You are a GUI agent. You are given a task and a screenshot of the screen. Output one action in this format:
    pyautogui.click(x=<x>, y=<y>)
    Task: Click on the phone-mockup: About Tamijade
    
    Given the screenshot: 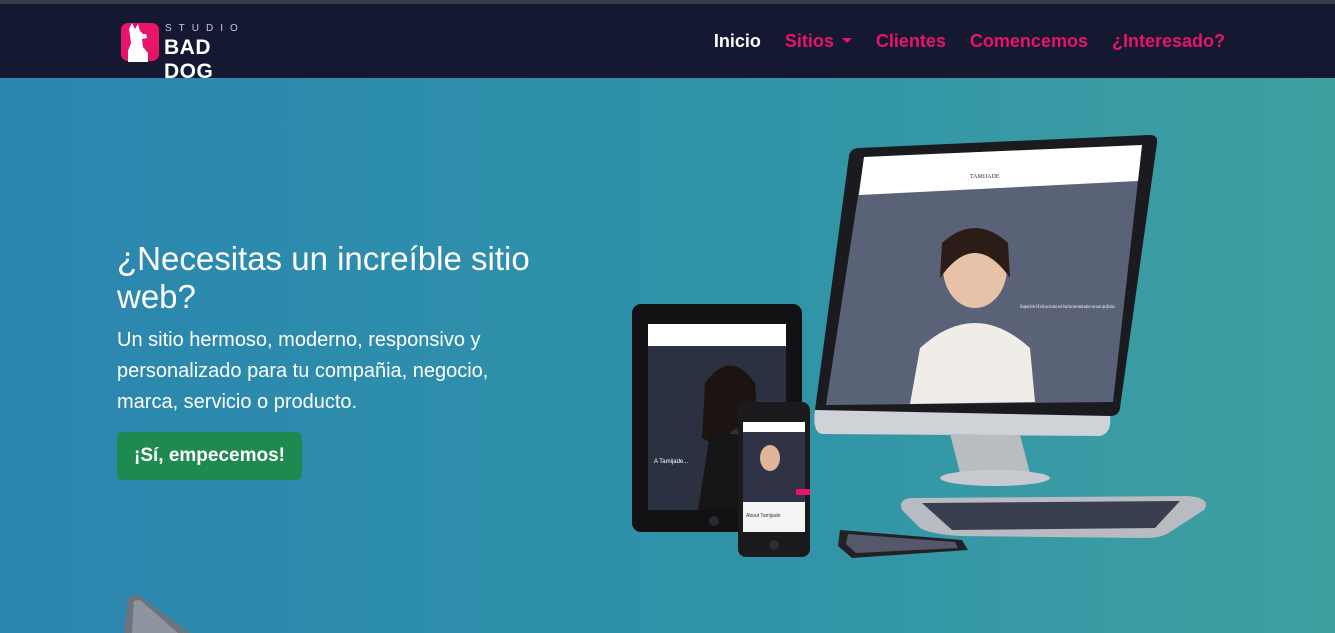 What is the action you would take?
    pyautogui.click(x=774, y=479)
    